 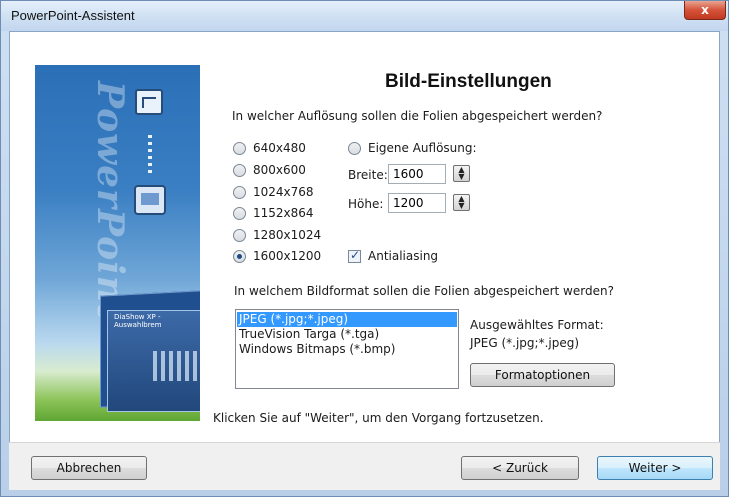 What do you see at coordinates (283, 192) in the screenshot?
I see `radio-label: 1024x768` at bounding box center [283, 192].